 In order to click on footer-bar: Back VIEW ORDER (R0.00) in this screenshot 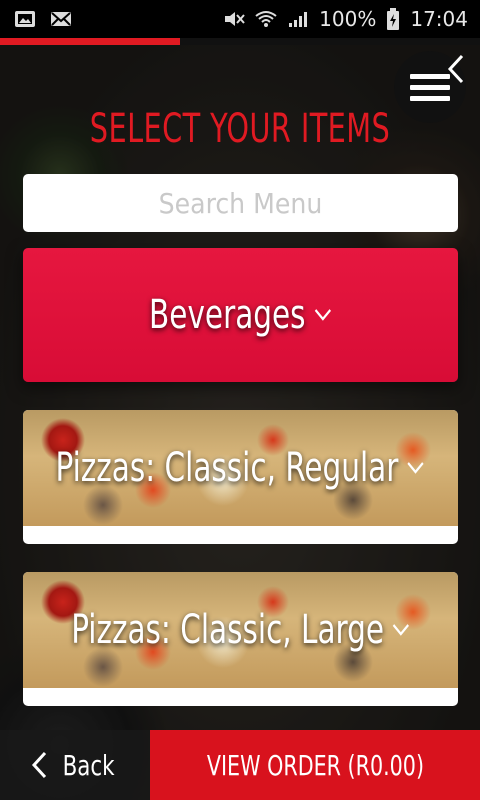, I will do `click(240, 765)`.